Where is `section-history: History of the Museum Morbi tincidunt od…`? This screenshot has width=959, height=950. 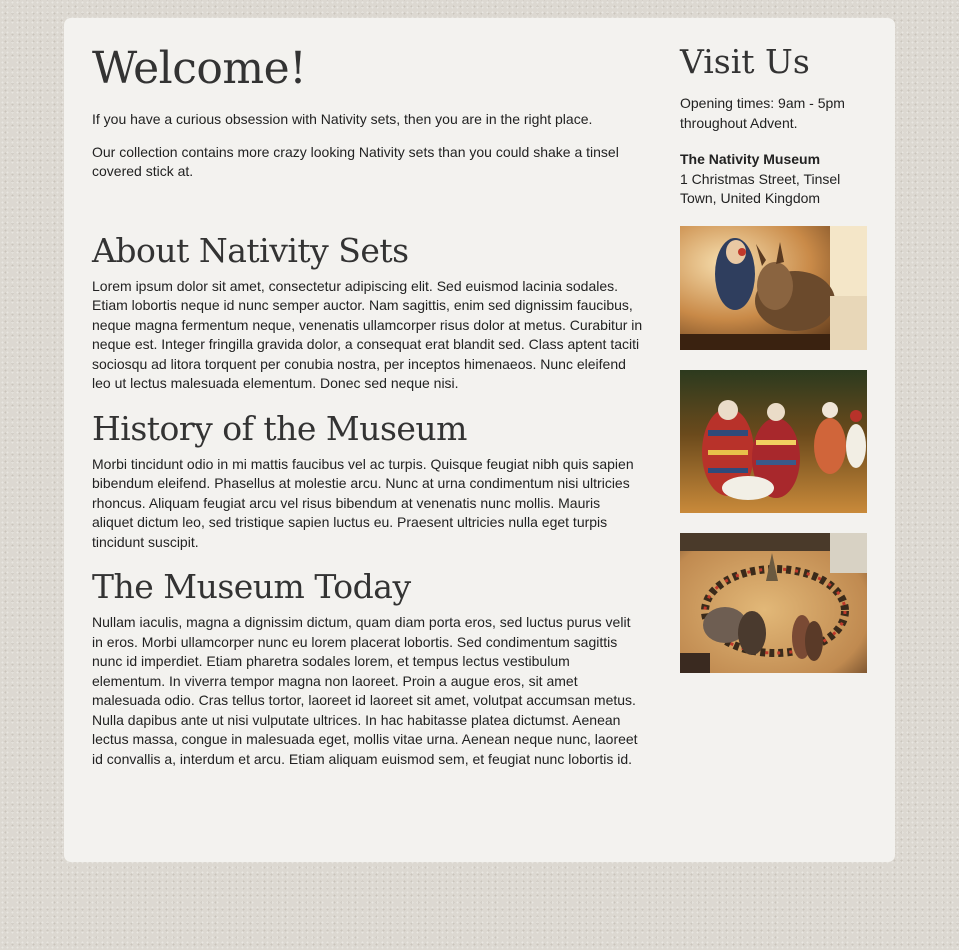 section-history: History of the Museum Morbi tincidunt od… is located at coordinates (368, 481).